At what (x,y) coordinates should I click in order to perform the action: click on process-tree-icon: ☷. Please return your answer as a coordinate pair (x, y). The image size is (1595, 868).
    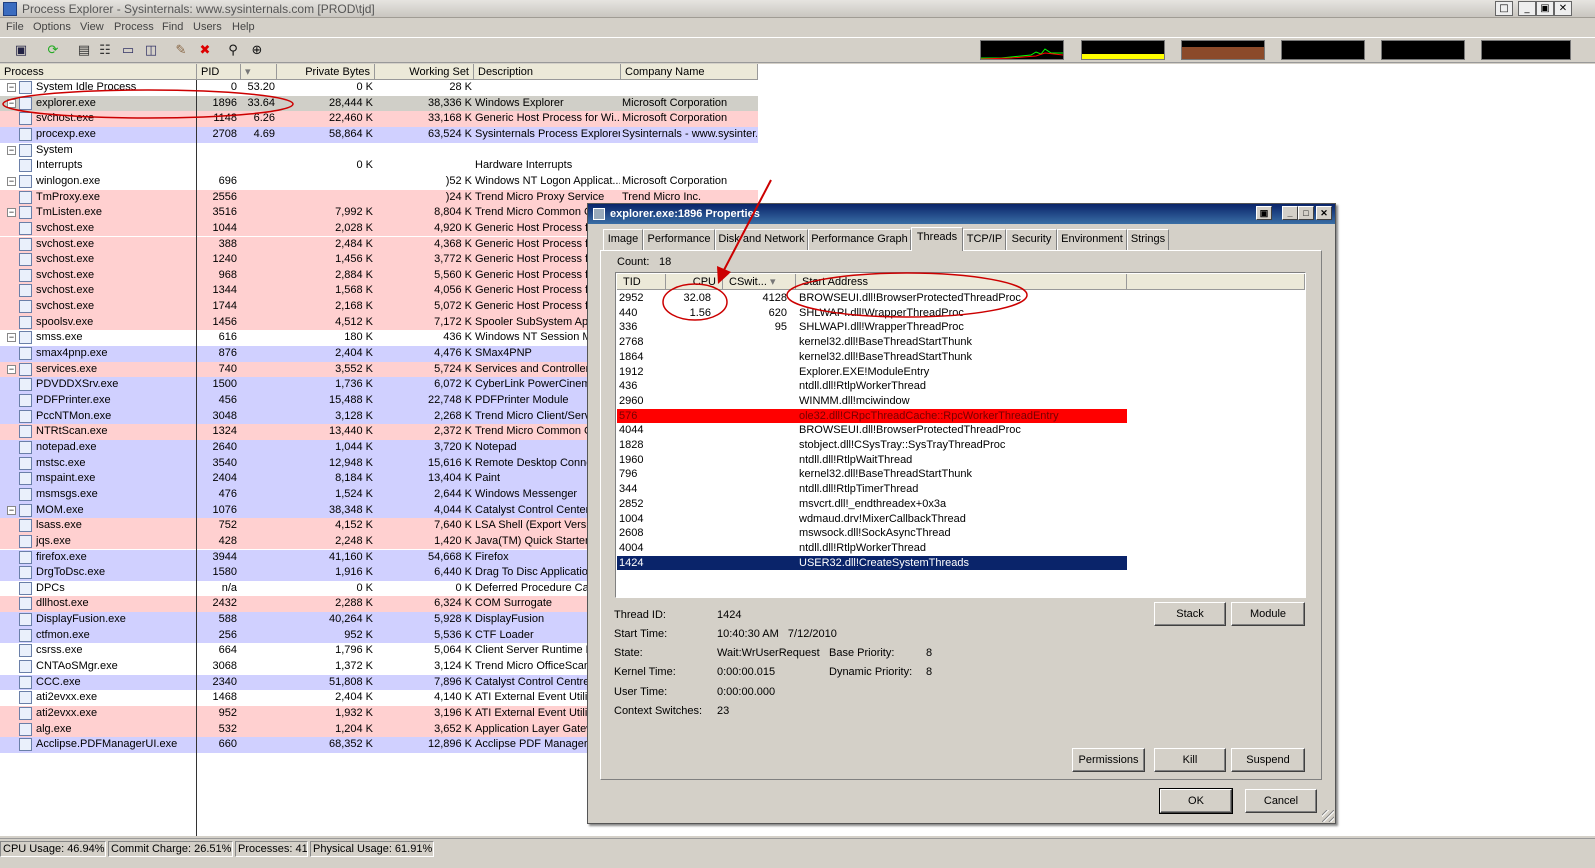
    Looking at the image, I should click on (105, 51).